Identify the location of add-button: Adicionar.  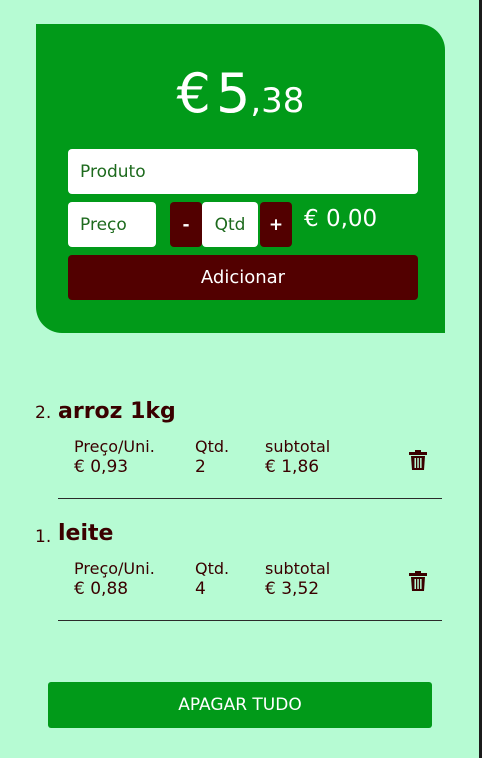
(243, 277).